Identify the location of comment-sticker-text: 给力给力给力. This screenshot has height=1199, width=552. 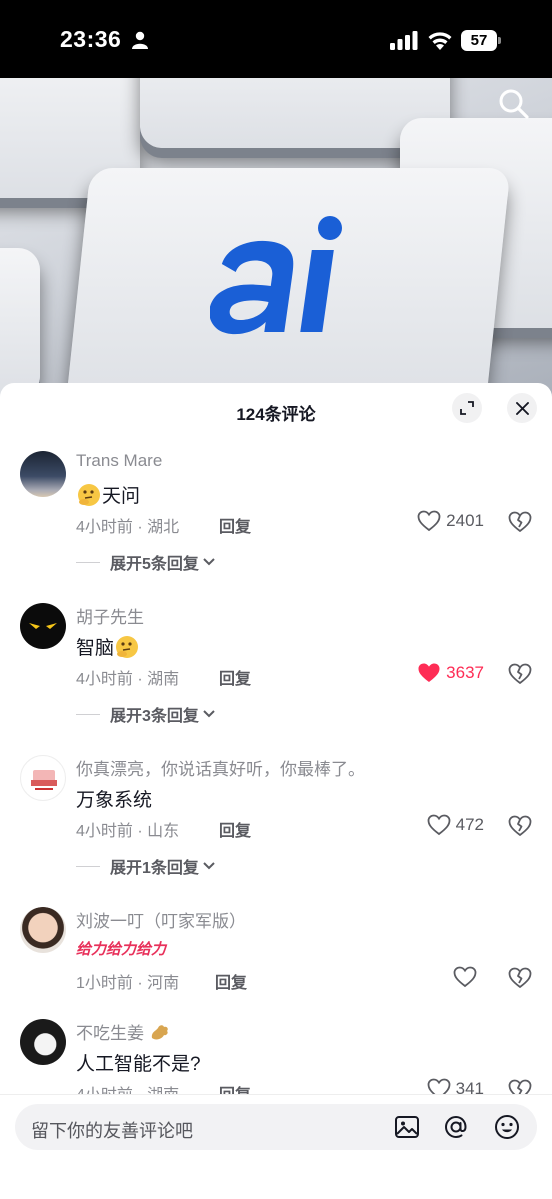
(121, 949).